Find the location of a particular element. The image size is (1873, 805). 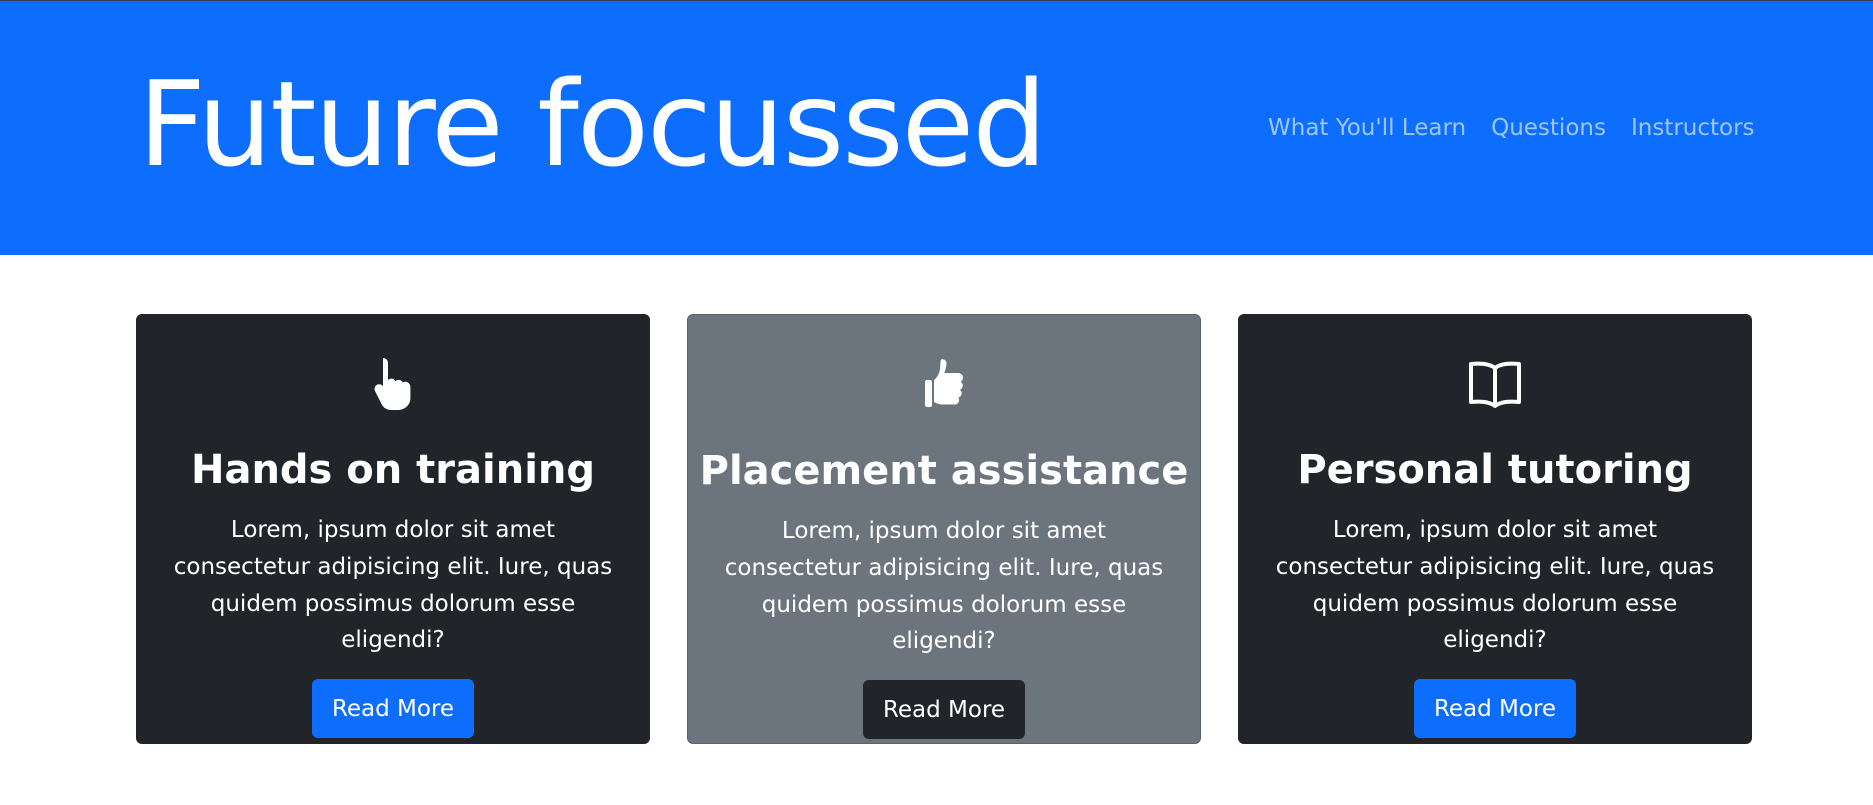

nav-link-questions: Questions is located at coordinates (1548, 128).